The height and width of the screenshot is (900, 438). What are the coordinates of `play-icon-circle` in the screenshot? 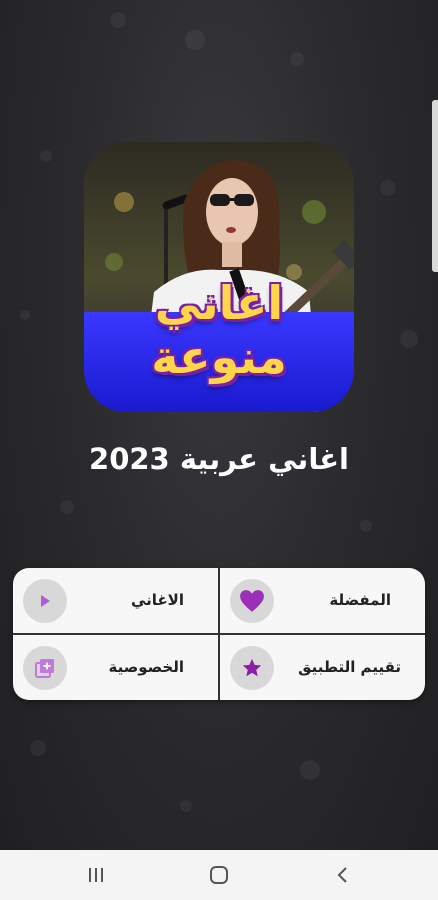 It's located at (45, 601).